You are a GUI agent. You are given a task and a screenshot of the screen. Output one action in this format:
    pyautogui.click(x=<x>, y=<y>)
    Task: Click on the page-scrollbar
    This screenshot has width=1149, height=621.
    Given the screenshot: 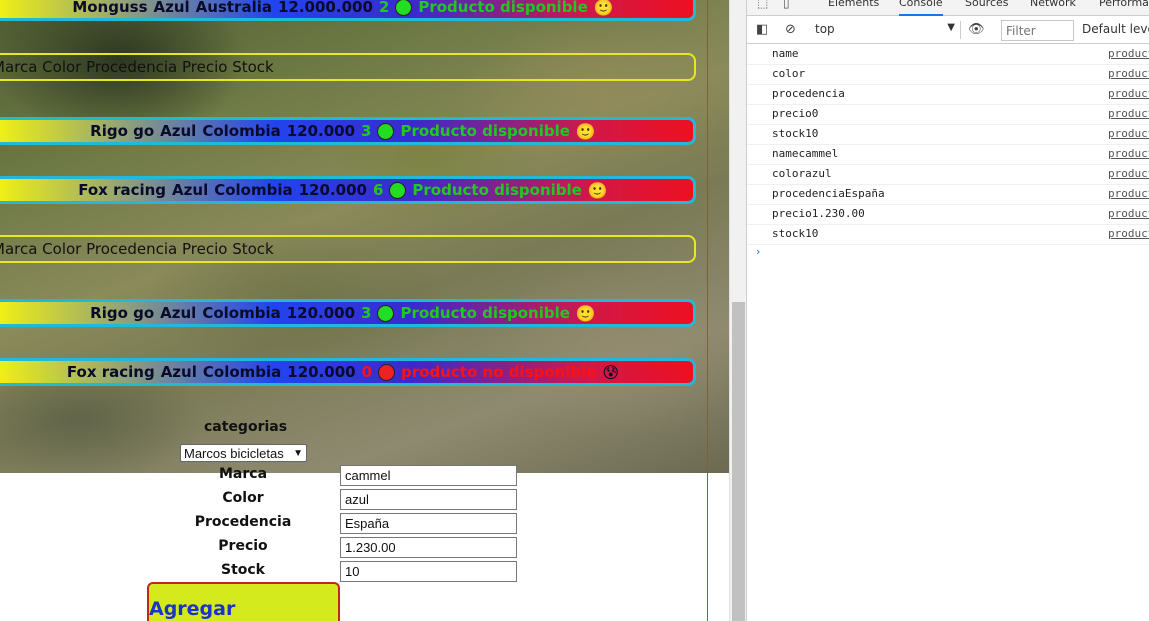 What is the action you would take?
    pyautogui.click(x=737, y=310)
    